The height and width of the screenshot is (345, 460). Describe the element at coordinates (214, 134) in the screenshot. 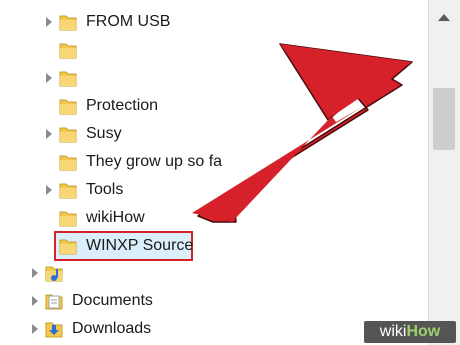

I see `tree-item-susy: Susy` at that location.